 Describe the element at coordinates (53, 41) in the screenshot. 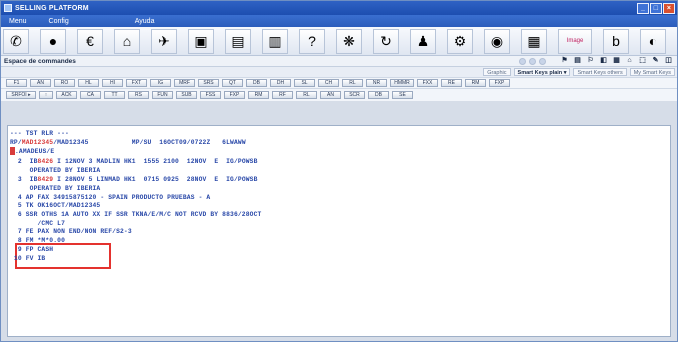

I see `record-icon: ●` at that location.